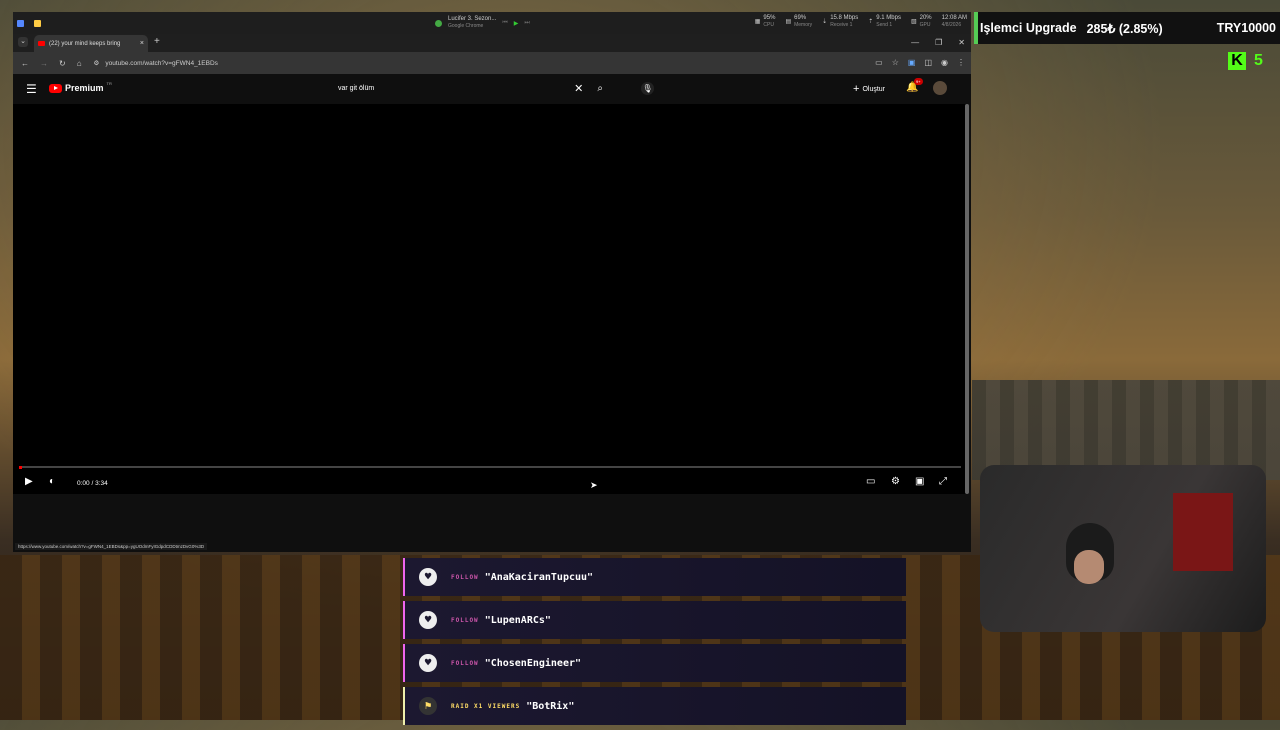 This screenshot has width=1280, height=730. I want to click on theater-mode-icon: ▣, so click(919, 481).